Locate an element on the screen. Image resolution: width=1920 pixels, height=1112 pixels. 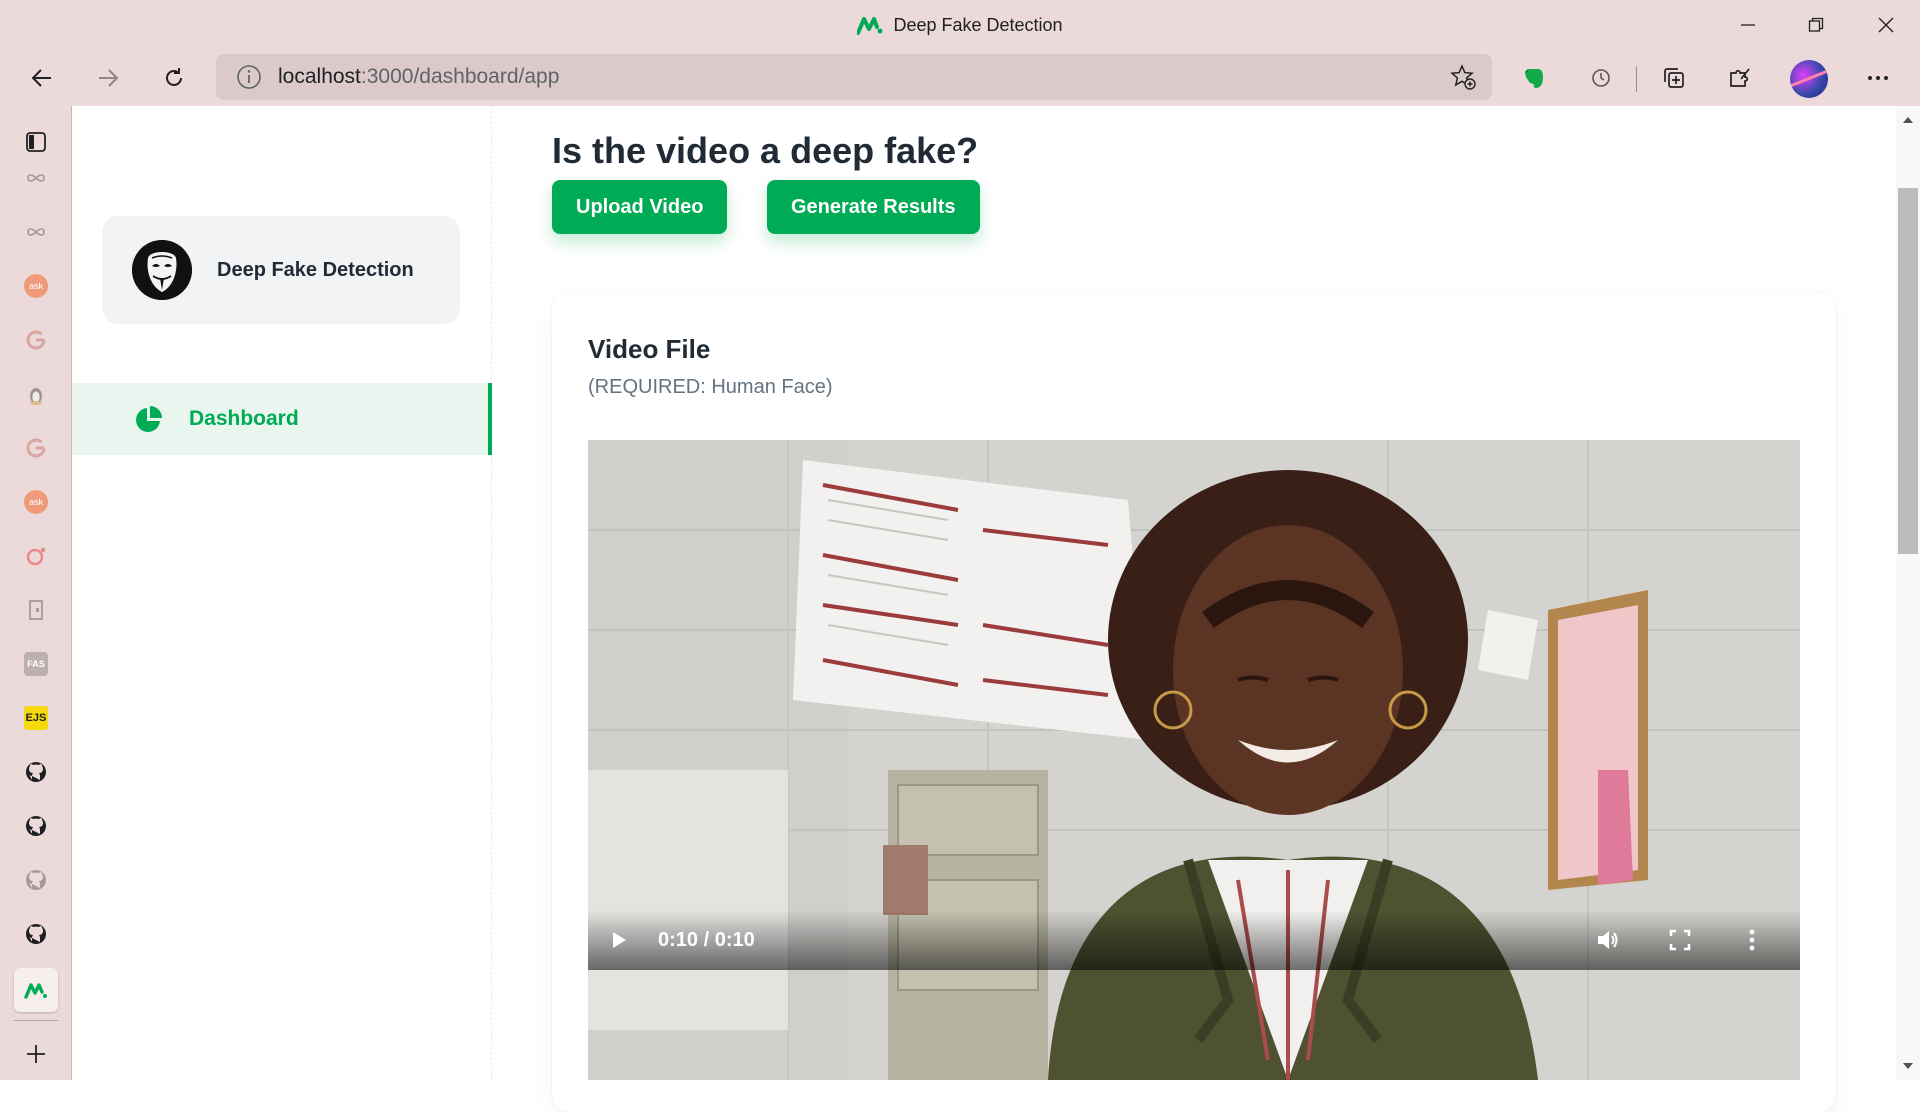
nav-item-dashboard: Dashboard is located at coordinates (282, 419).